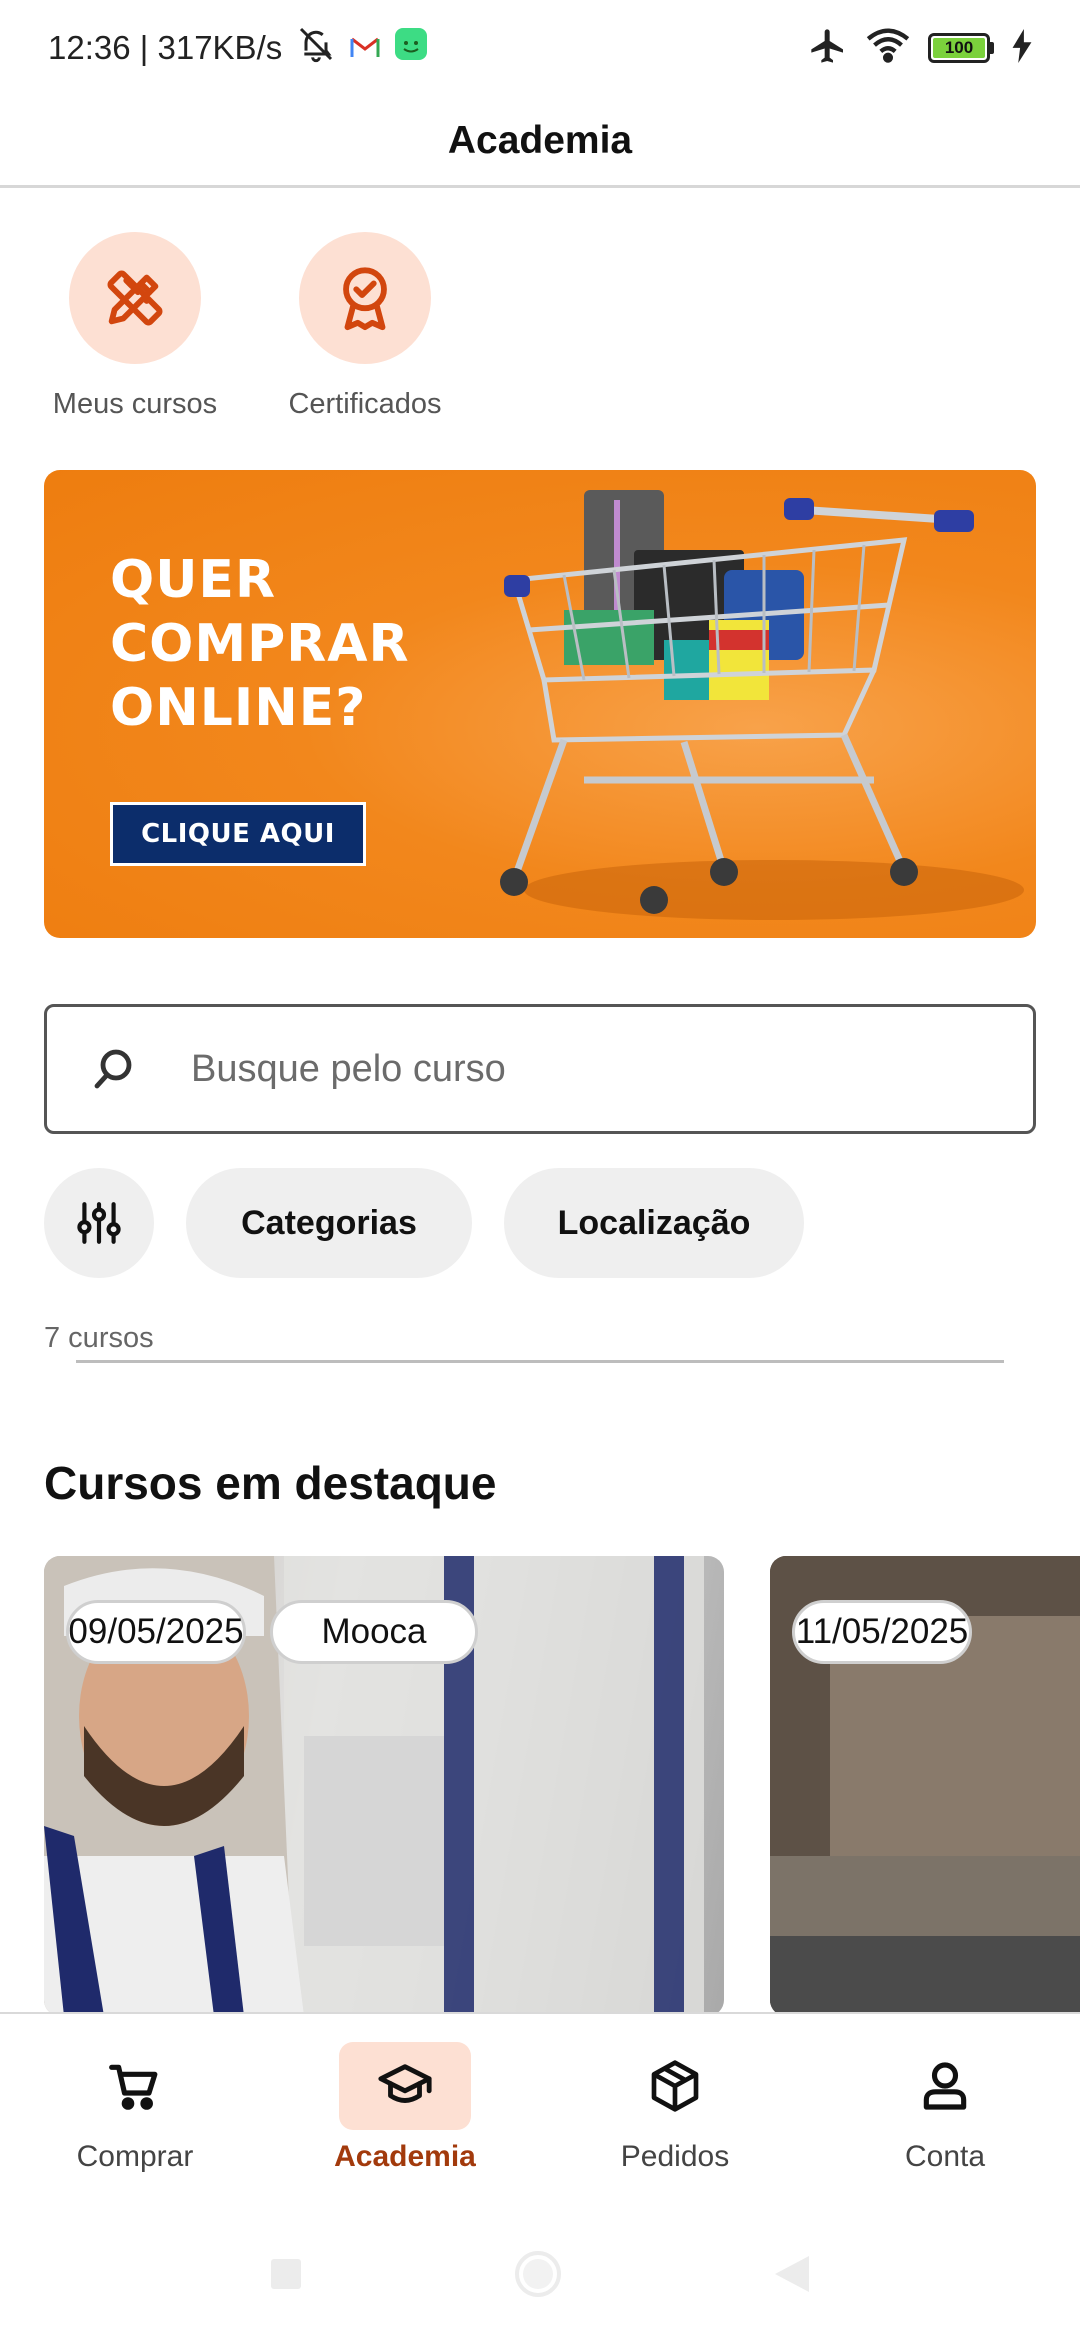 This screenshot has width=1080, height=2340. I want to click on my-courses-label: Meus cursos, so click(135, 404).